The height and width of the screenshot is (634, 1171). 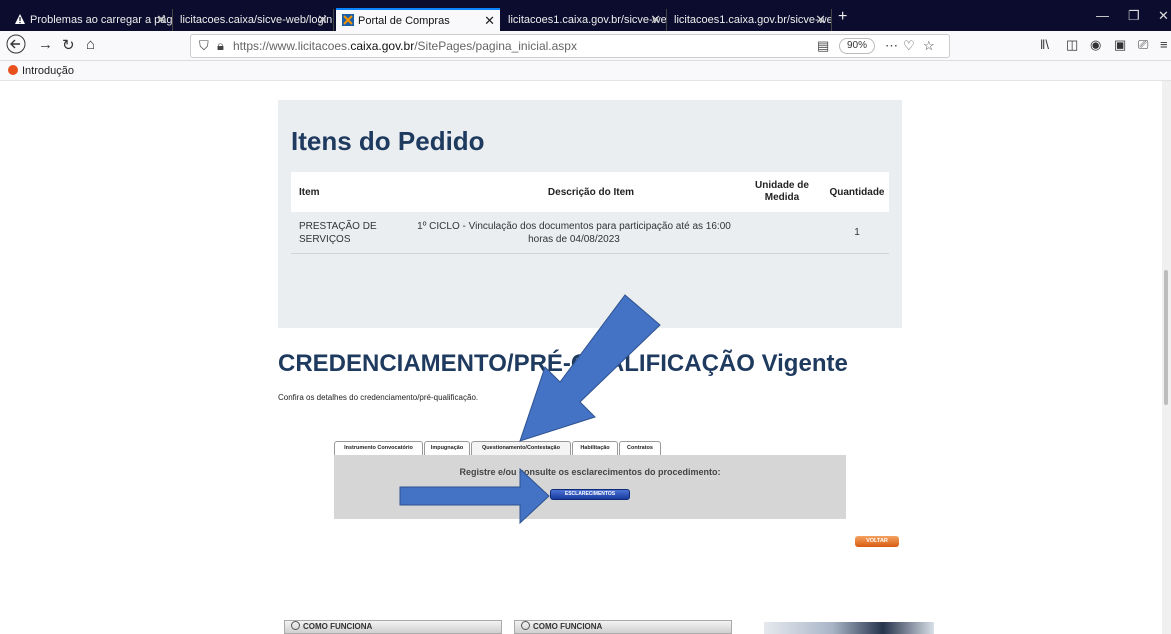 What do you see at coordinates (590, 368) in the screenshot?
I see `diagonal-arrow` at bounding box center [590, 368].